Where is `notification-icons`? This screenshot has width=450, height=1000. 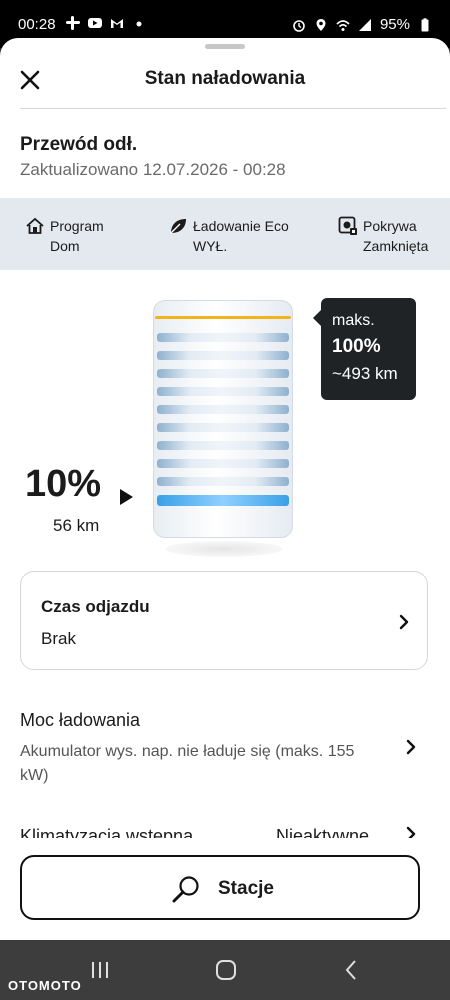 notification-icons is located at coordinates (106, 23).